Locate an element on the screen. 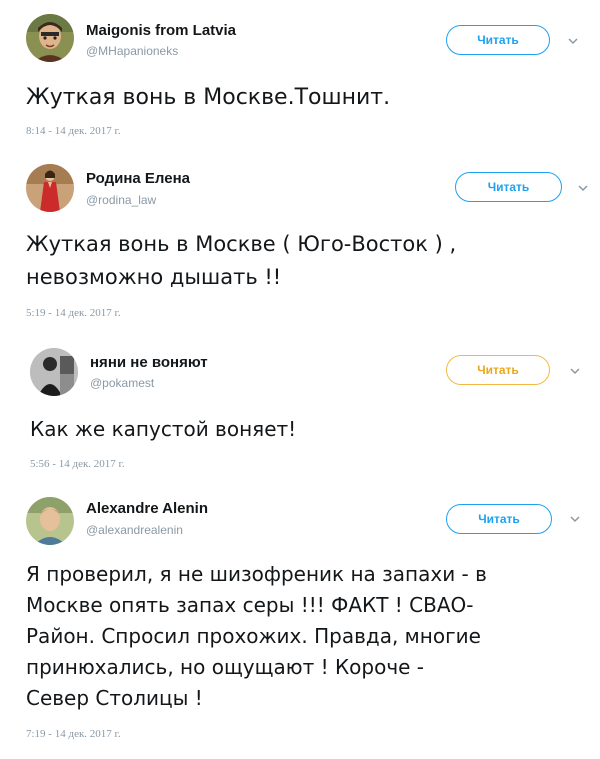 The height and width of the screenshot is (759, 600). user-name: Родина Елена is located at coordinates (138, 178).